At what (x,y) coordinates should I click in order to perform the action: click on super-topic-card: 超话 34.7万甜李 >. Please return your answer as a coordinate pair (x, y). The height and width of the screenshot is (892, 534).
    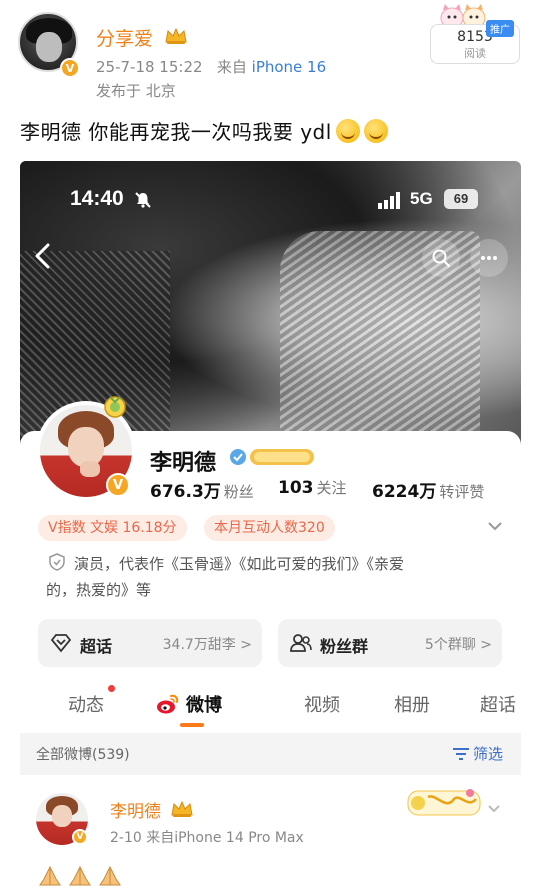
    Looking at the image, I should click on (150, 643).